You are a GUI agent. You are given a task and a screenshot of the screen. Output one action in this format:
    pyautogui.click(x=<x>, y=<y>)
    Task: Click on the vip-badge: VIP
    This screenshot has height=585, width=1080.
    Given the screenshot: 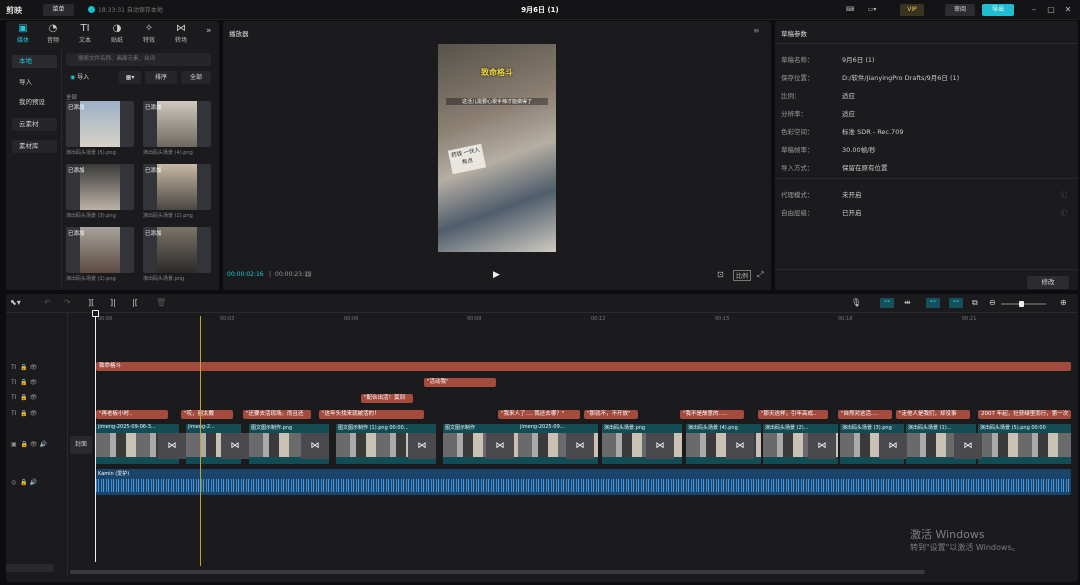 What is the action you would take?
    pyautogui.click(x=912, y=10)
    